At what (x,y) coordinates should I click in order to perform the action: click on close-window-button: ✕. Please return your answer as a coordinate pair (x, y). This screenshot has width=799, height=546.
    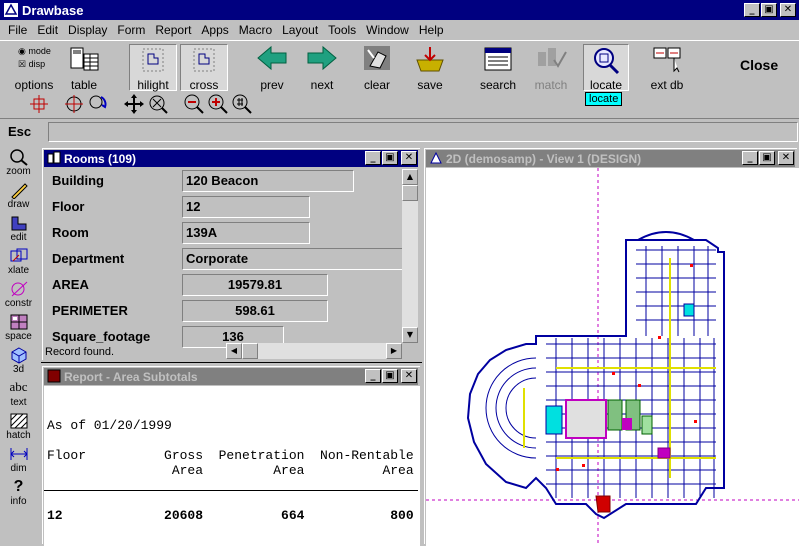
    Looking at the image, I should click on (788, 10).